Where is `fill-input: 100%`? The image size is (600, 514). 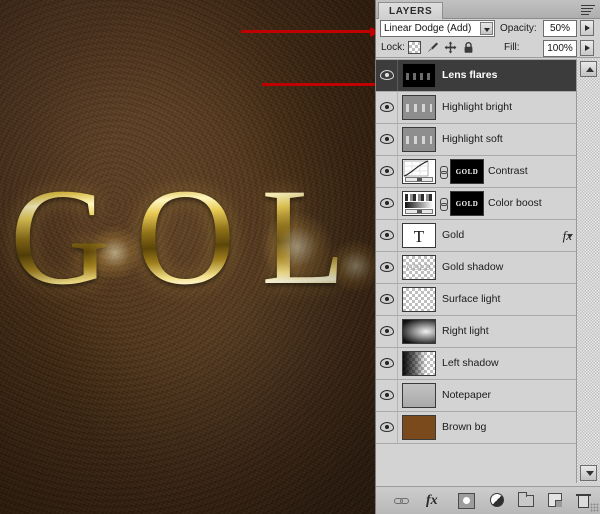 fill-input: 100% is located at coordinates (560, 48).